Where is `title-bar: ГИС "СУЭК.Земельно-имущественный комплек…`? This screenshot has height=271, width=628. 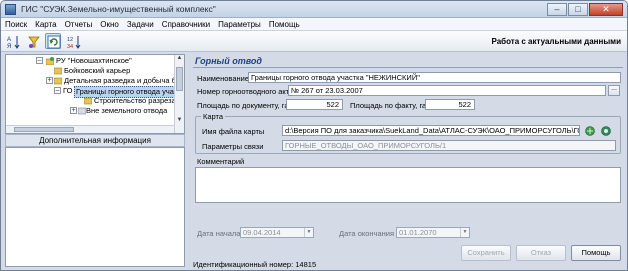
title-bar: ГИС "СУЭК.Земельно-имущественный комплек… is located at coordinates (314, 9).